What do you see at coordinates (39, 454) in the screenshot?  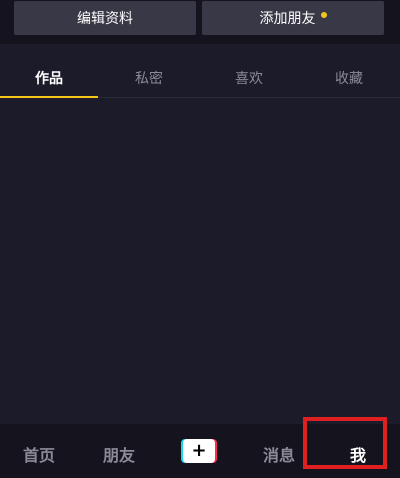 I see `nav-home: 首页` at bounding box center [39, 454].